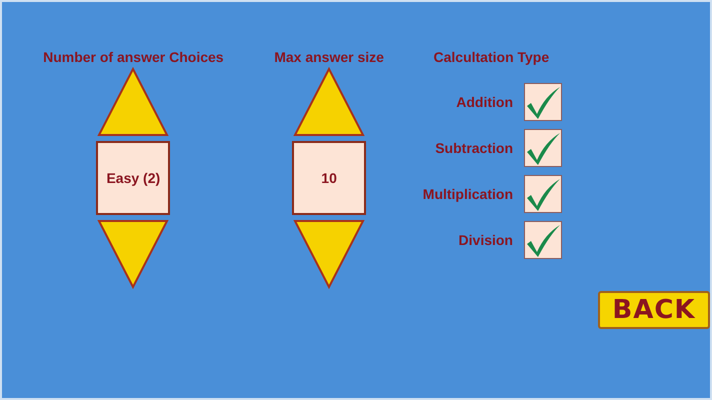  Describe the element at coordinates (485, 240) in the screenshot. I see `option-label: Division` at that location.